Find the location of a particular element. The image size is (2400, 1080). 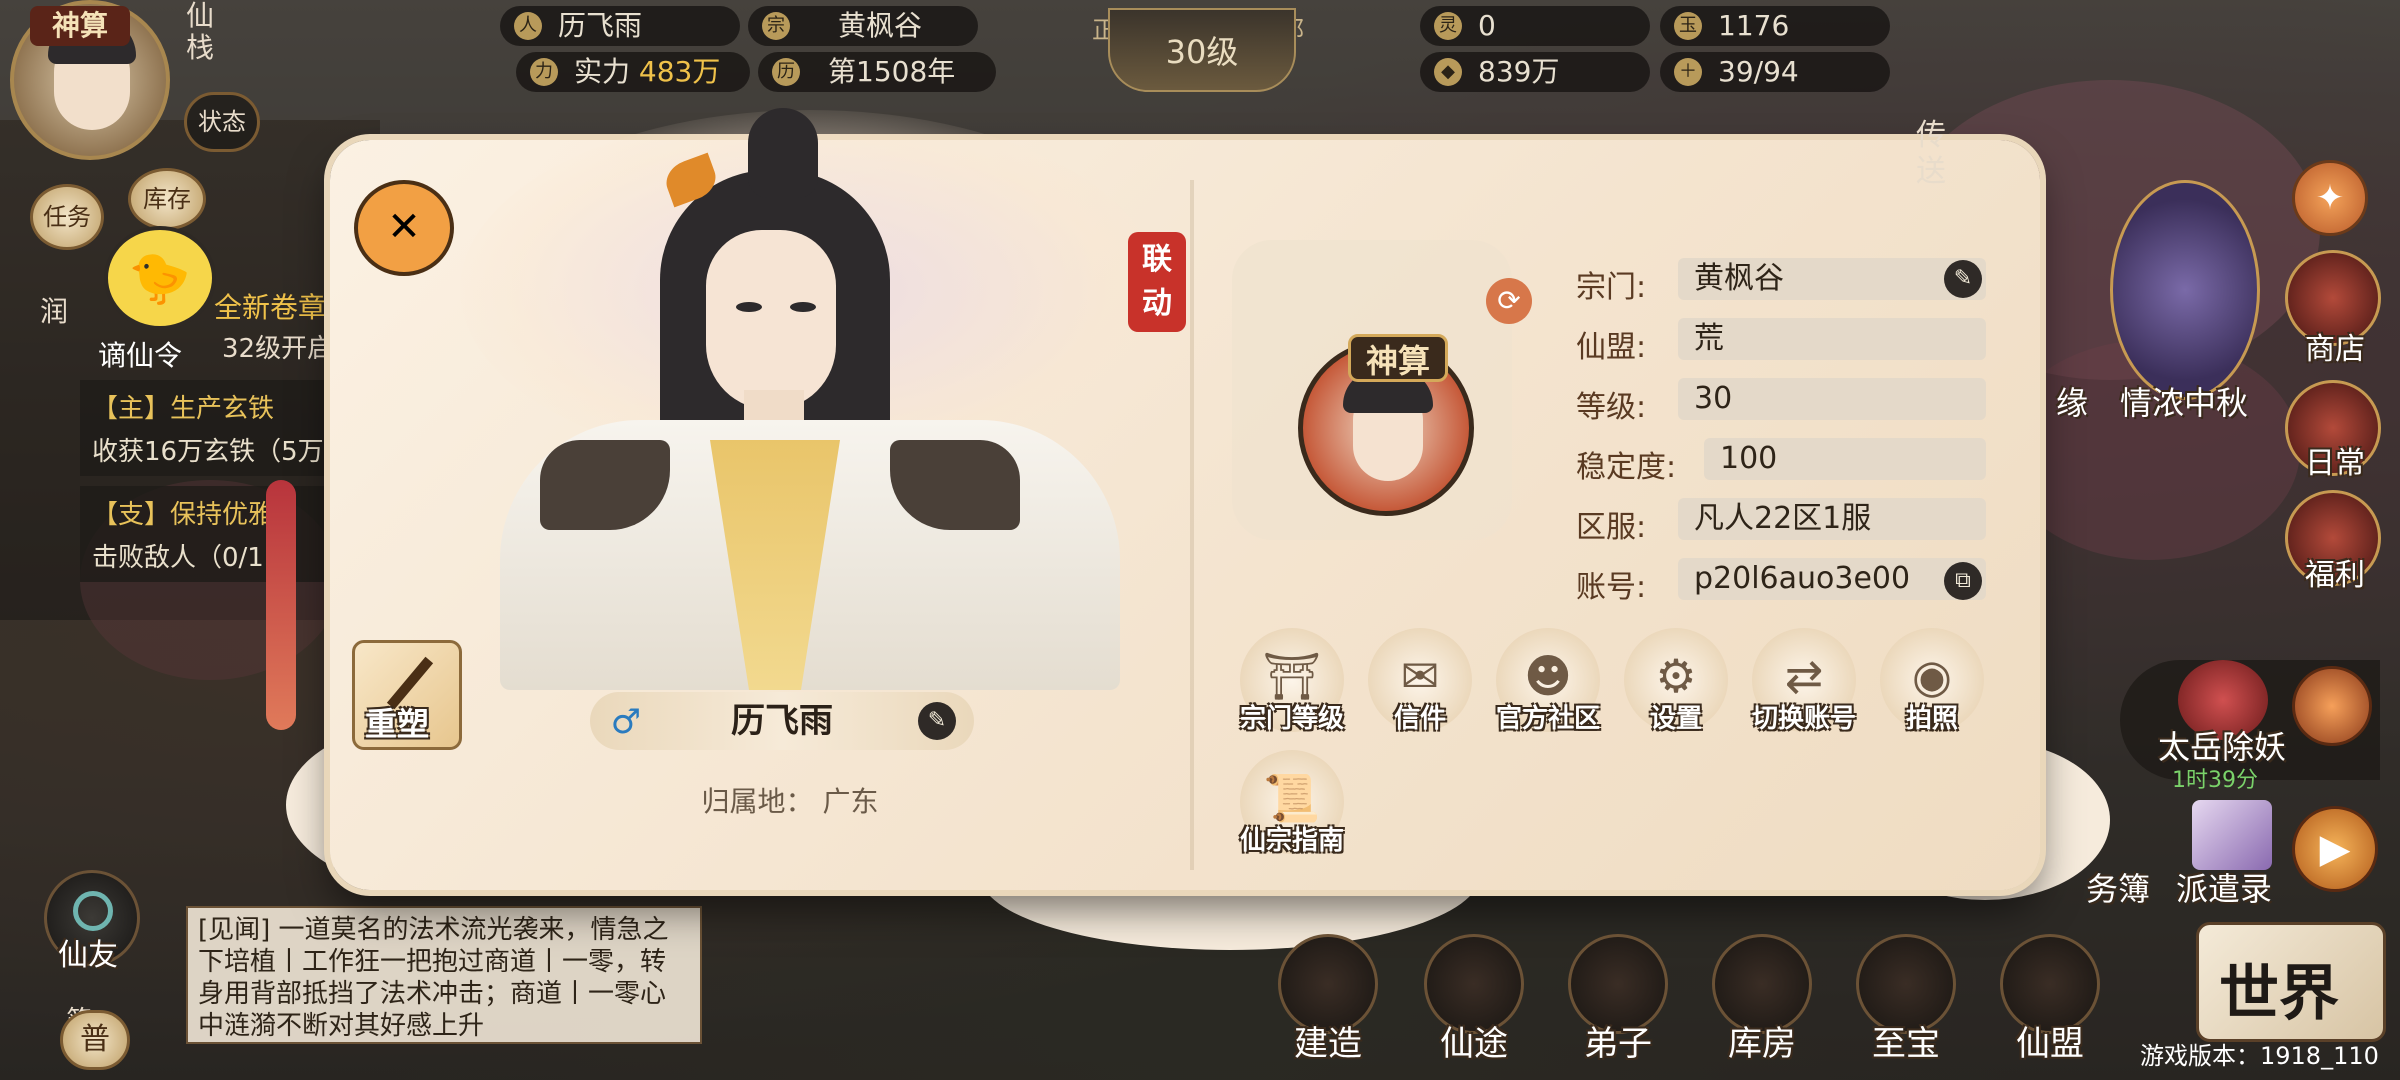

year-cell: 历 第1508年 is located at coordinates (877, 72).